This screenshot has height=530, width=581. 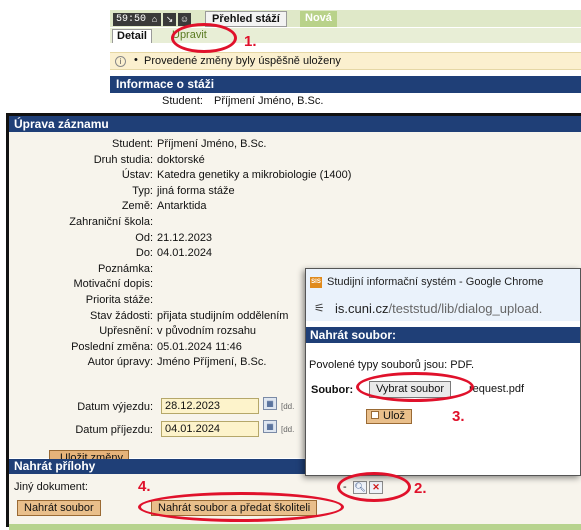 What do you see at coordinates (420, 488) in the screenshot?
I see `annotation-step-2: 2.` at bounding box center [420, 488].